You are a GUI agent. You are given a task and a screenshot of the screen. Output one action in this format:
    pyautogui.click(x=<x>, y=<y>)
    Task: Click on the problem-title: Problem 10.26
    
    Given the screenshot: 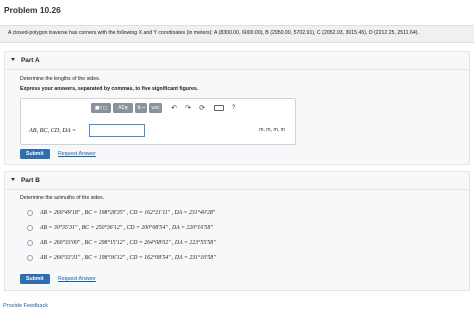 What is the action you would take?
    pyautogui.click(x=32, y=10)
    